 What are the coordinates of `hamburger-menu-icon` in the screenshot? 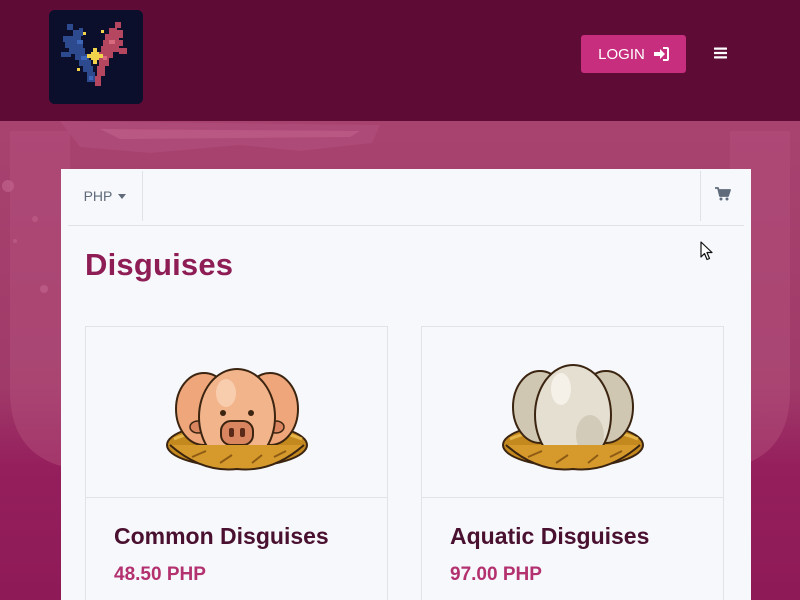 It's located at (720, 55).